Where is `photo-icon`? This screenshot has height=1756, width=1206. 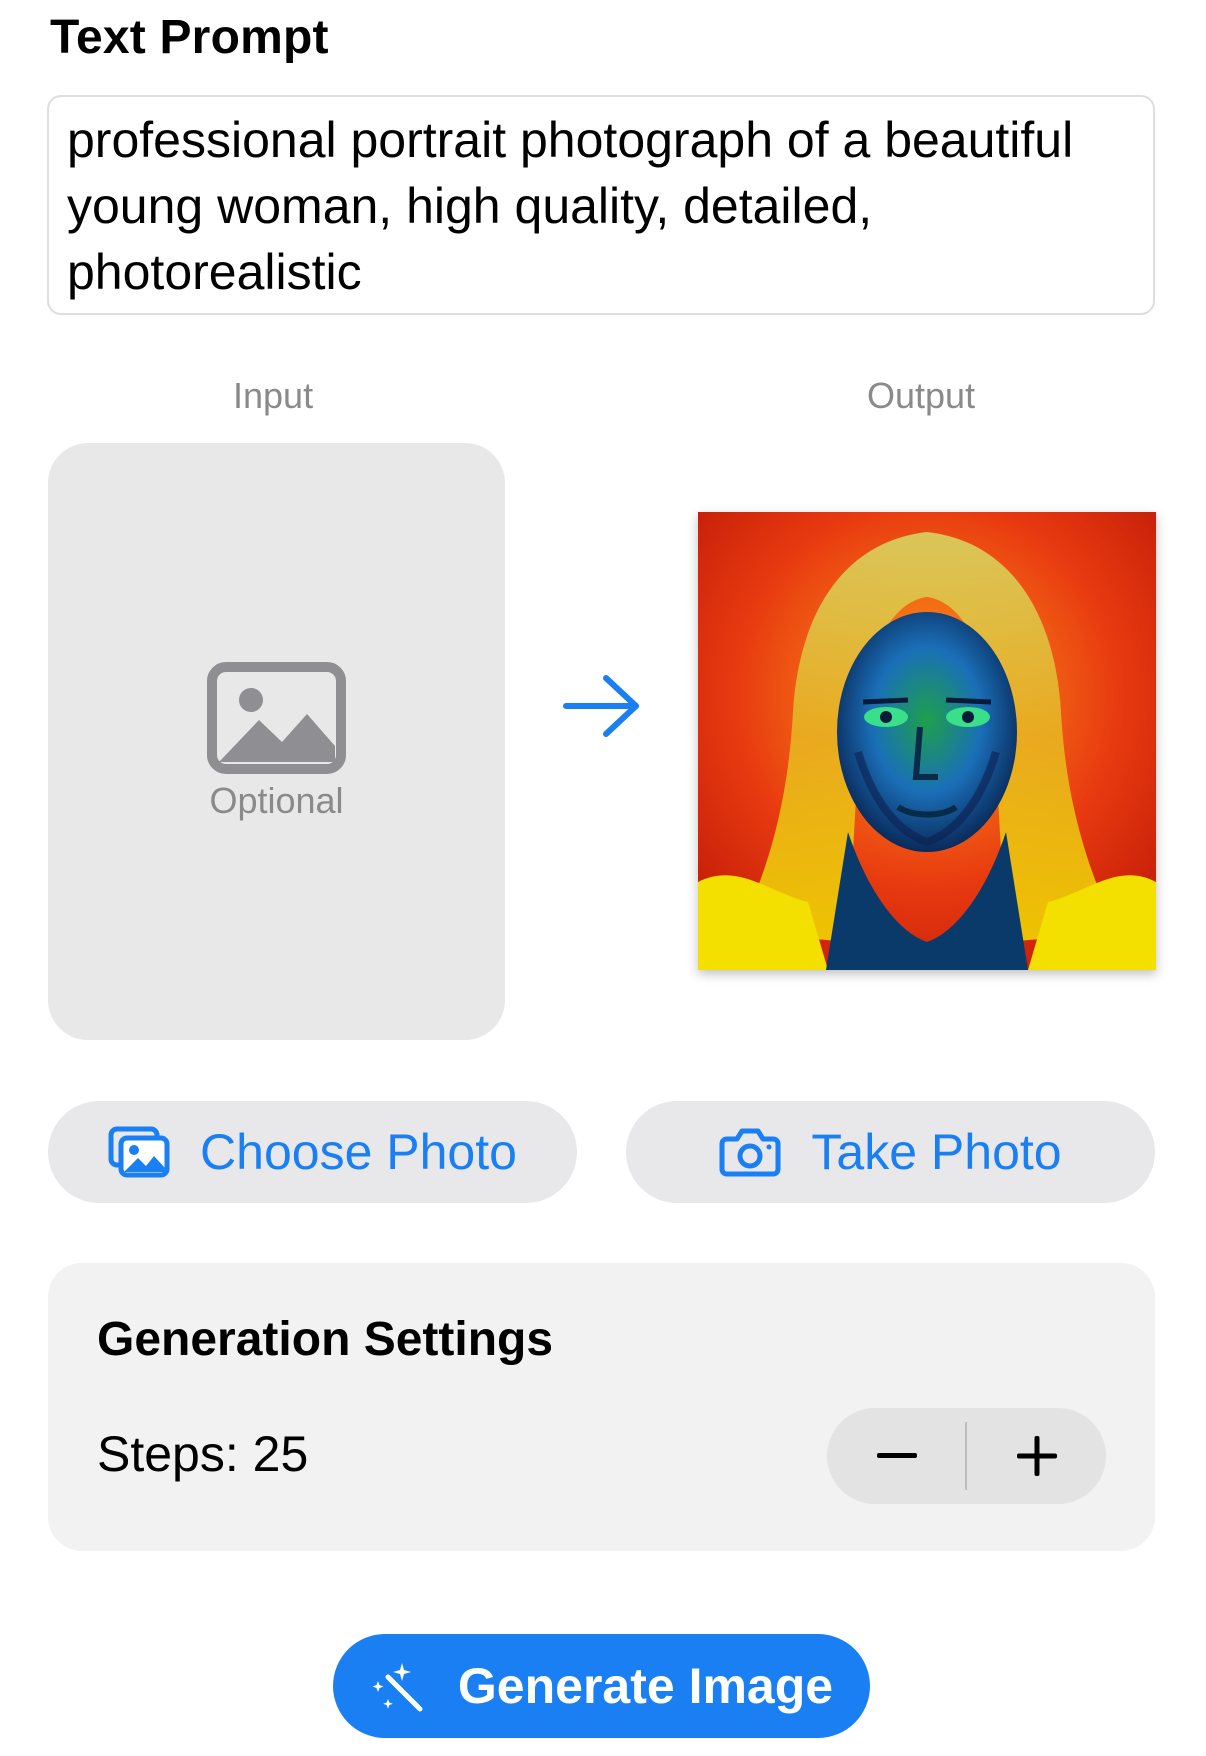
photo-icon is located at coordinates (276, 718).